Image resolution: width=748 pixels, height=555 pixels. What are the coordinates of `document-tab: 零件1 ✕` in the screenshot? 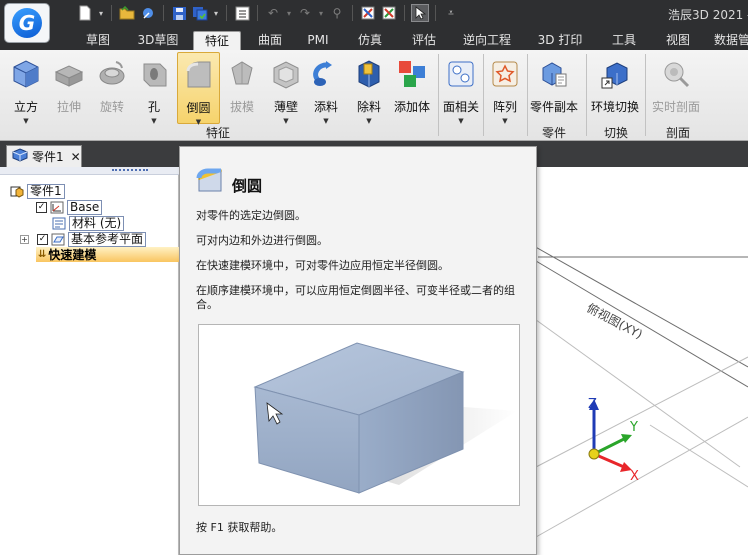 It's located at (44, 156).